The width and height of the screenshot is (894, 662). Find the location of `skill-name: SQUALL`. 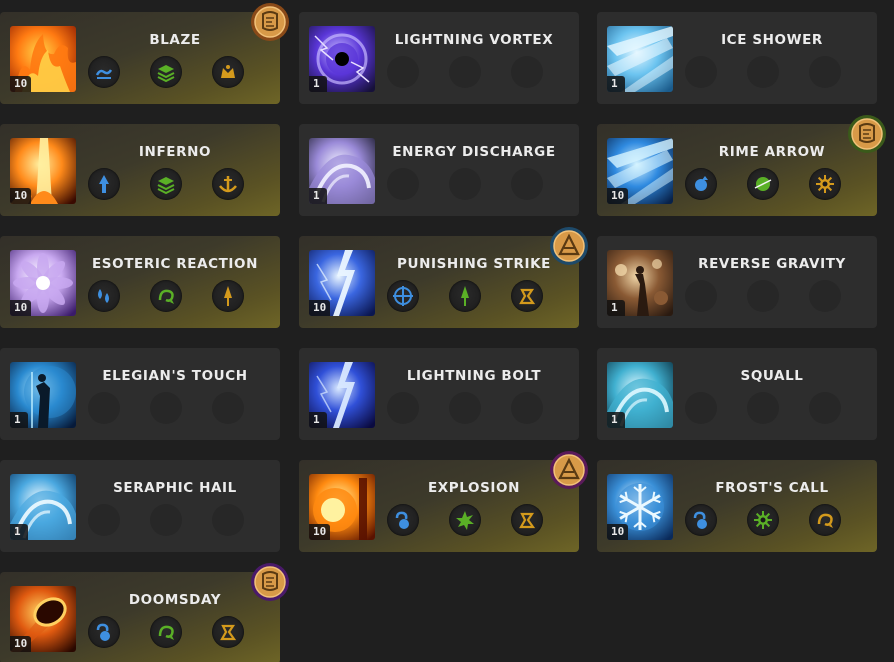

skill-name: SQUALL is located at coordinates (772, 376).